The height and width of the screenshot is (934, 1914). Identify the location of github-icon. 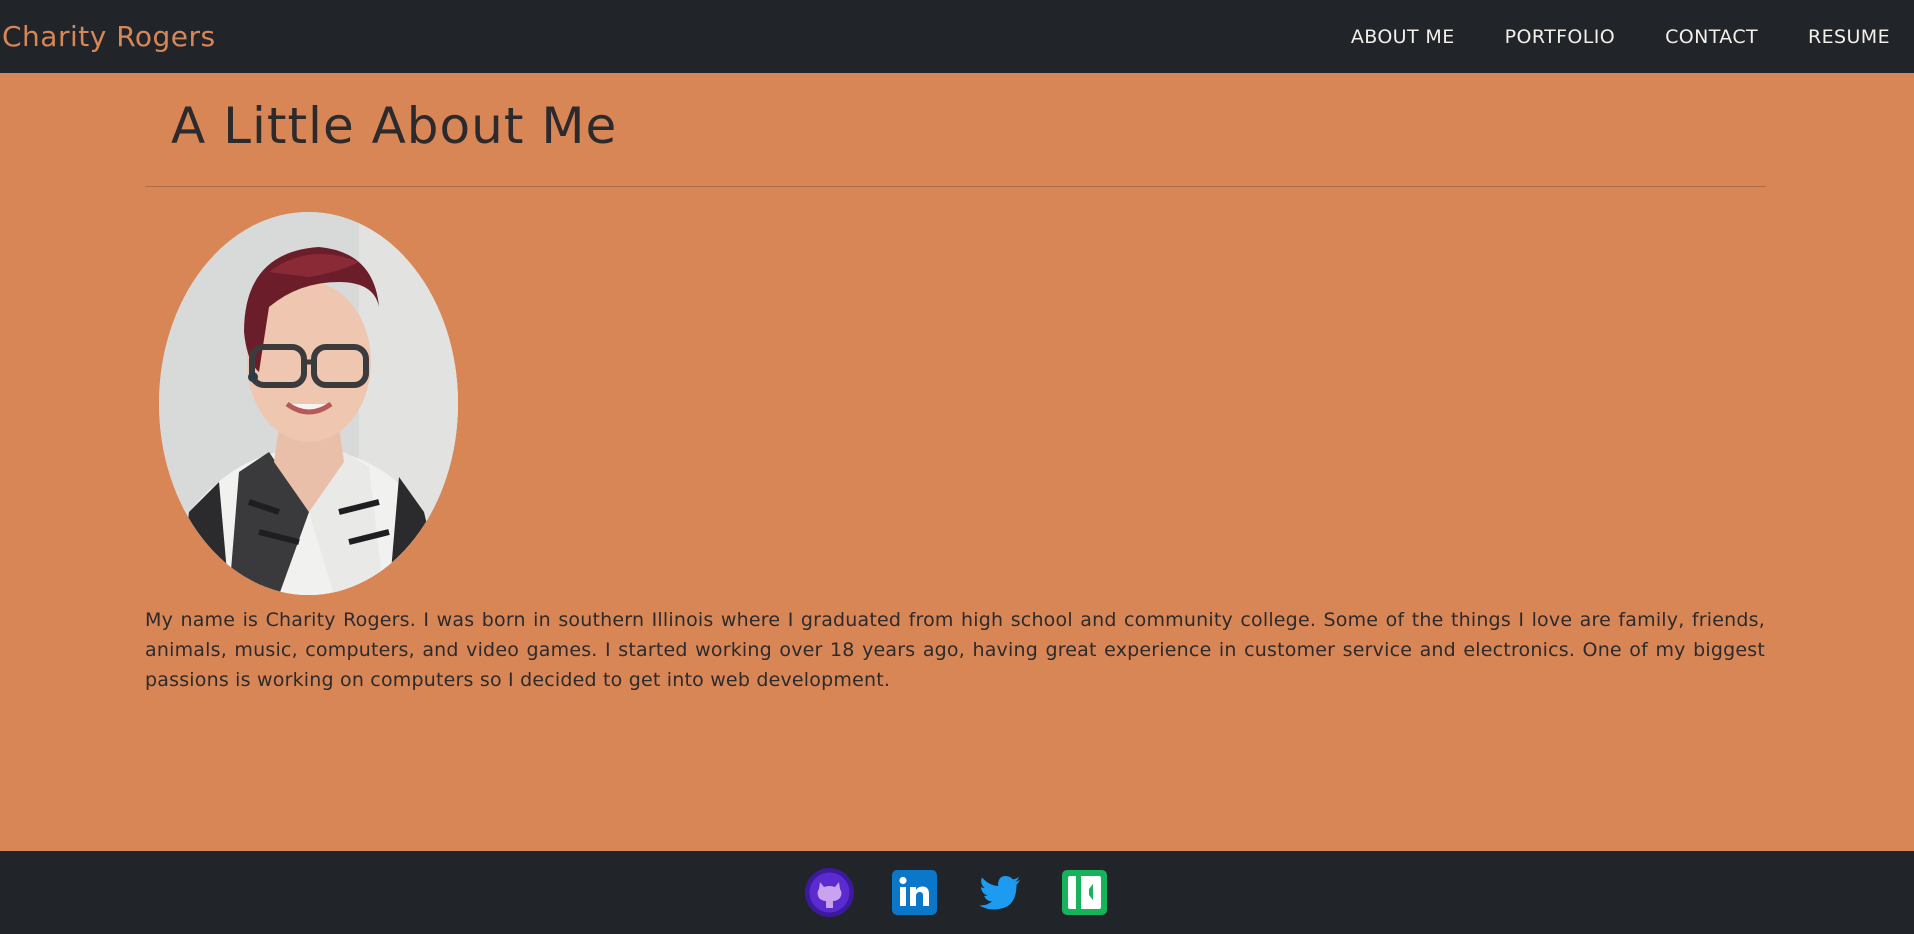
(829, 892).